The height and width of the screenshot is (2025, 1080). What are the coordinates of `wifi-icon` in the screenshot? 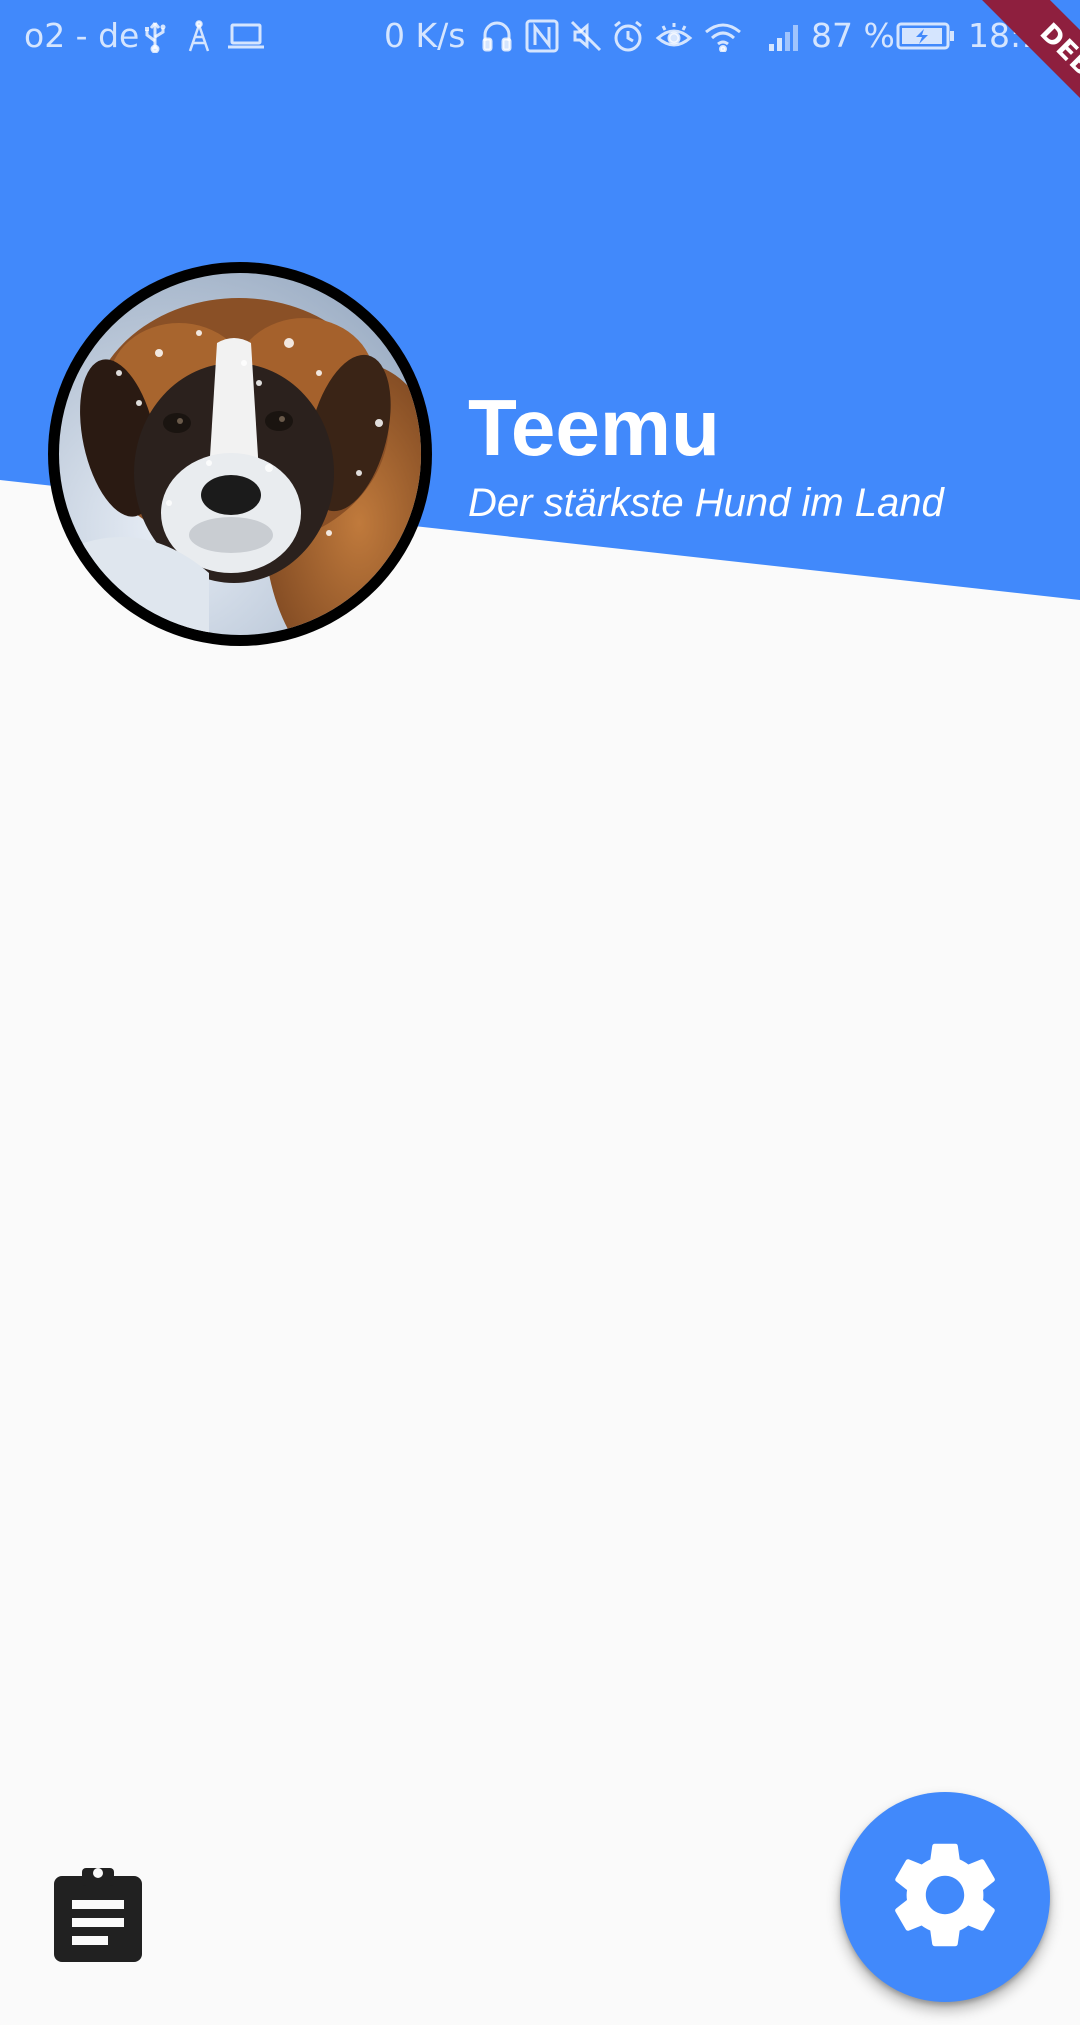 It's located at (723, 36).